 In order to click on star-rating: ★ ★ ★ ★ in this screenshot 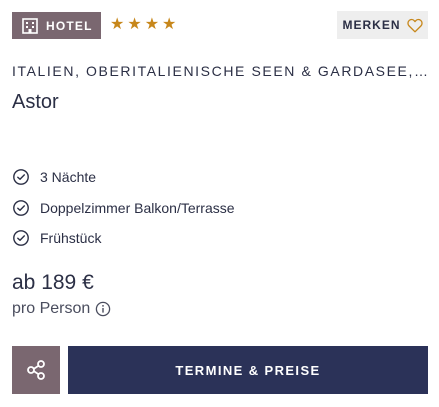, I will do `click(143, 25)`.